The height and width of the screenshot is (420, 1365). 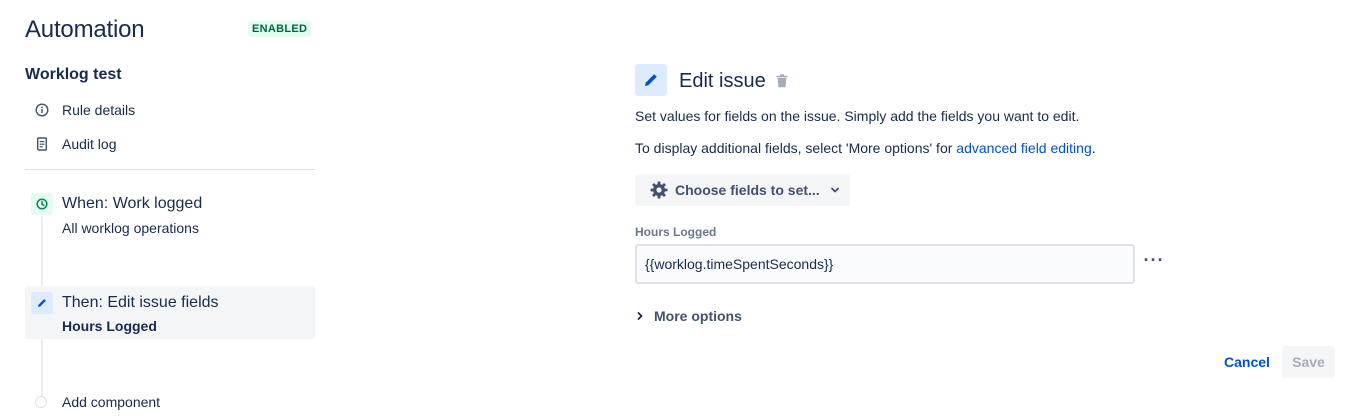 What do you see at coordinates (1023, 148) in the screenshot?
I see `advanced-field-editing-link: advanced field editing` at bounding box center [1023, 148].